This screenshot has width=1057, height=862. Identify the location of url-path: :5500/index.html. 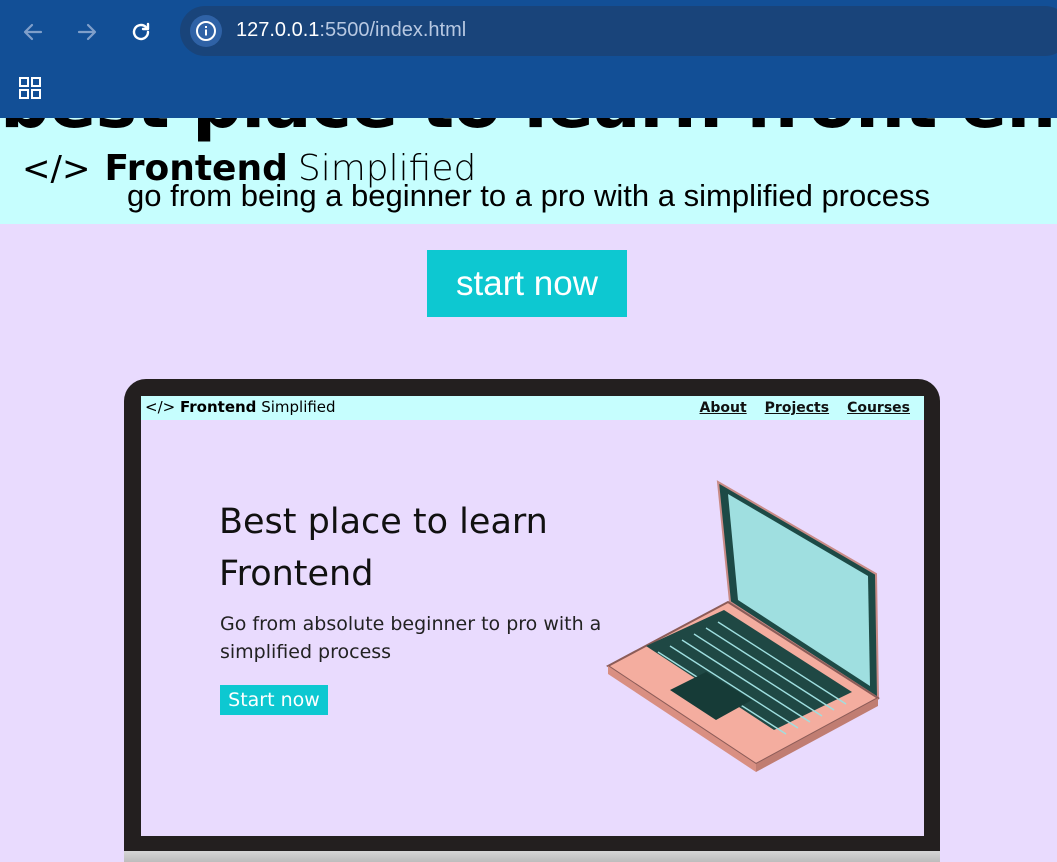
(393, 30).